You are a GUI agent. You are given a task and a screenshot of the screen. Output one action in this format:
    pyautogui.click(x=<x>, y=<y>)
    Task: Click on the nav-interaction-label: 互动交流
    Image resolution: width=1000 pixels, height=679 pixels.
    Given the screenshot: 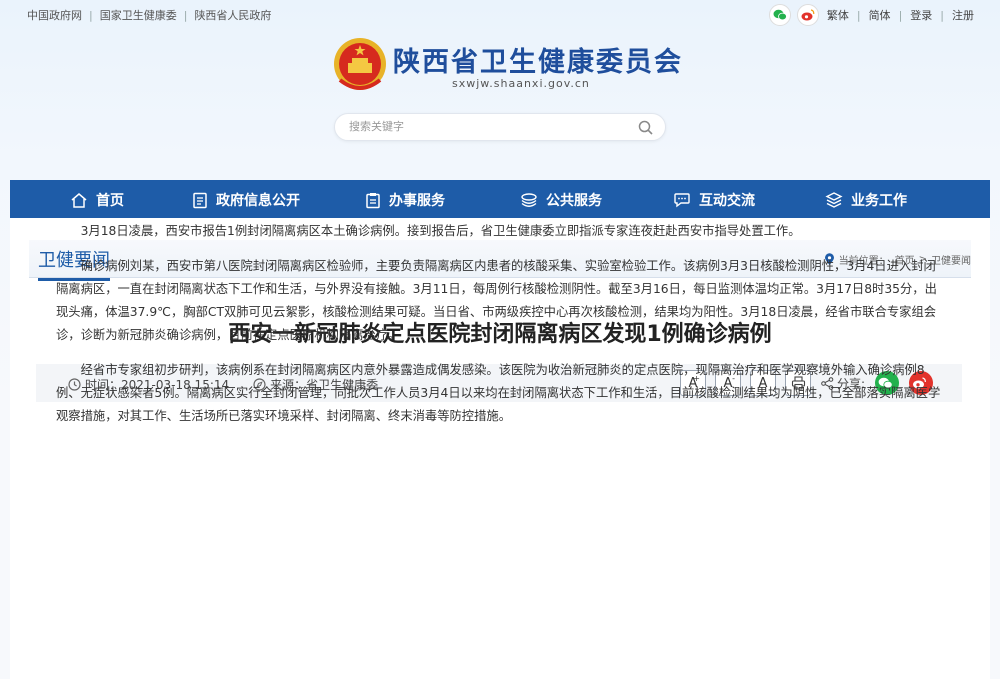 What is the action you would take?
    pyautogui.click(x=727, y=201)
    